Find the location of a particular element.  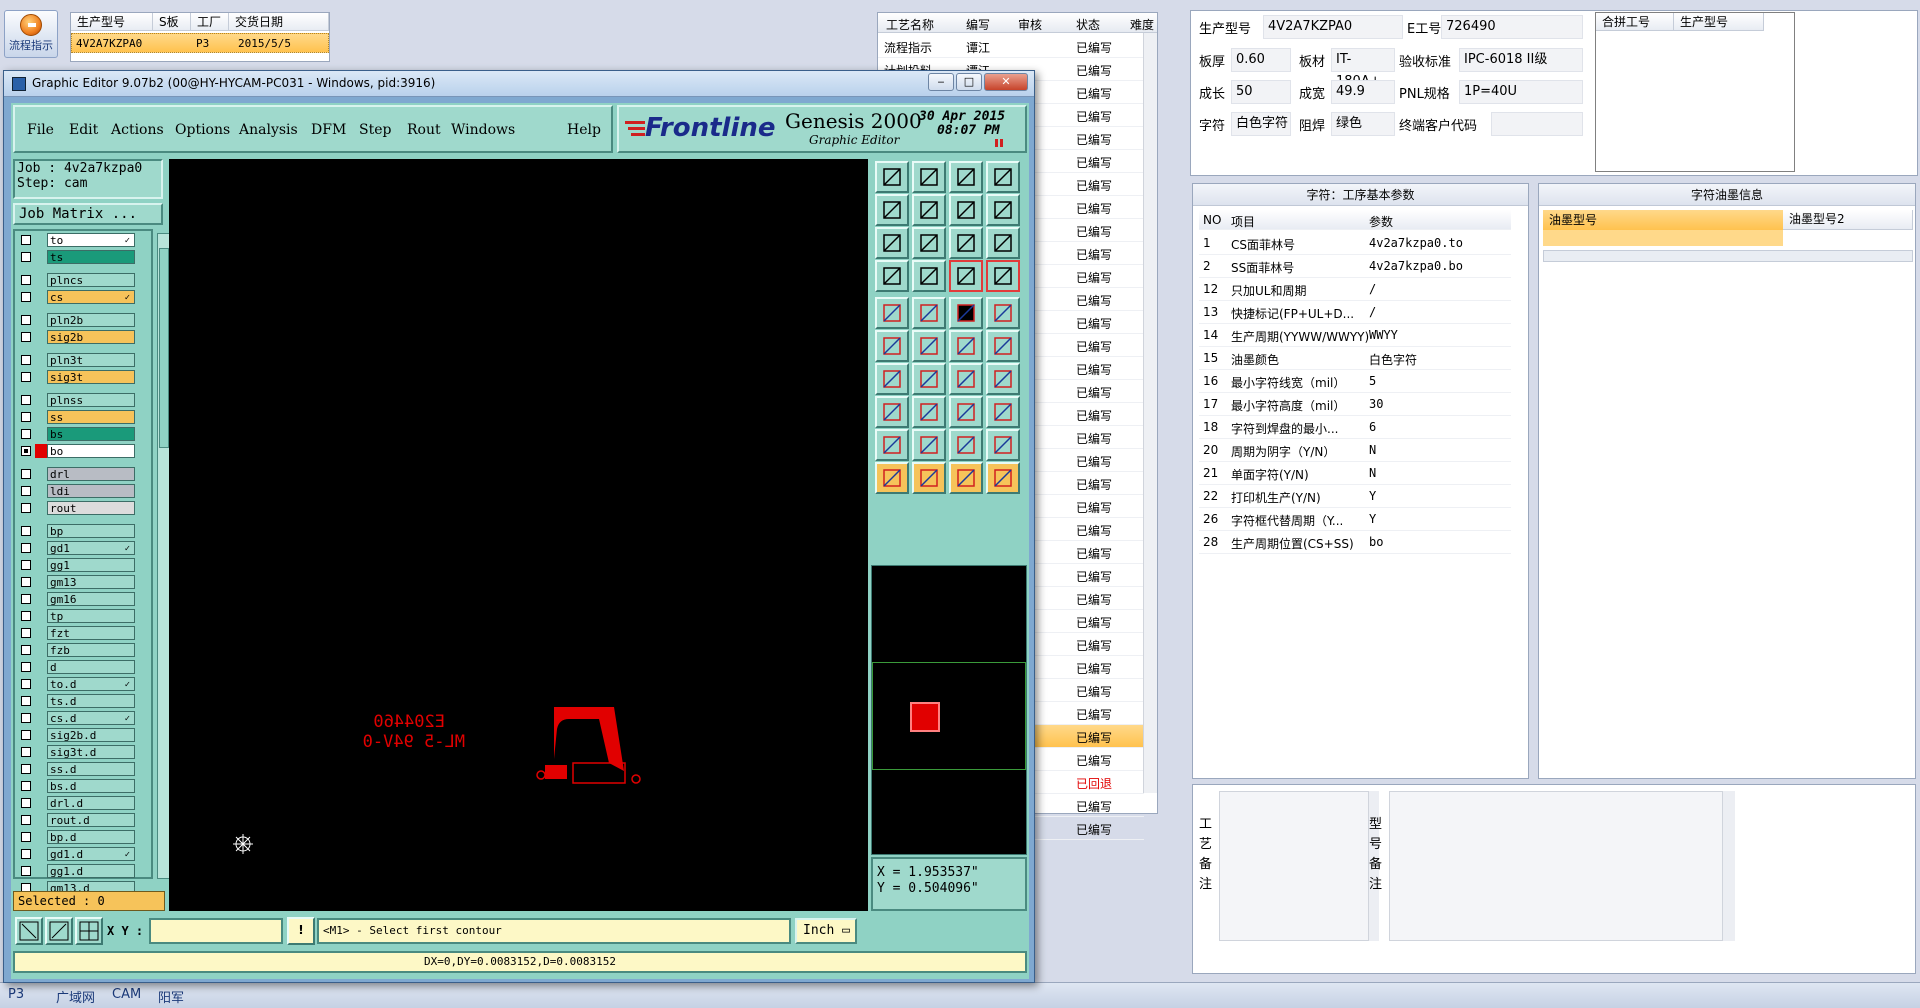

snap-icon is located at coordinates (1003, 210).